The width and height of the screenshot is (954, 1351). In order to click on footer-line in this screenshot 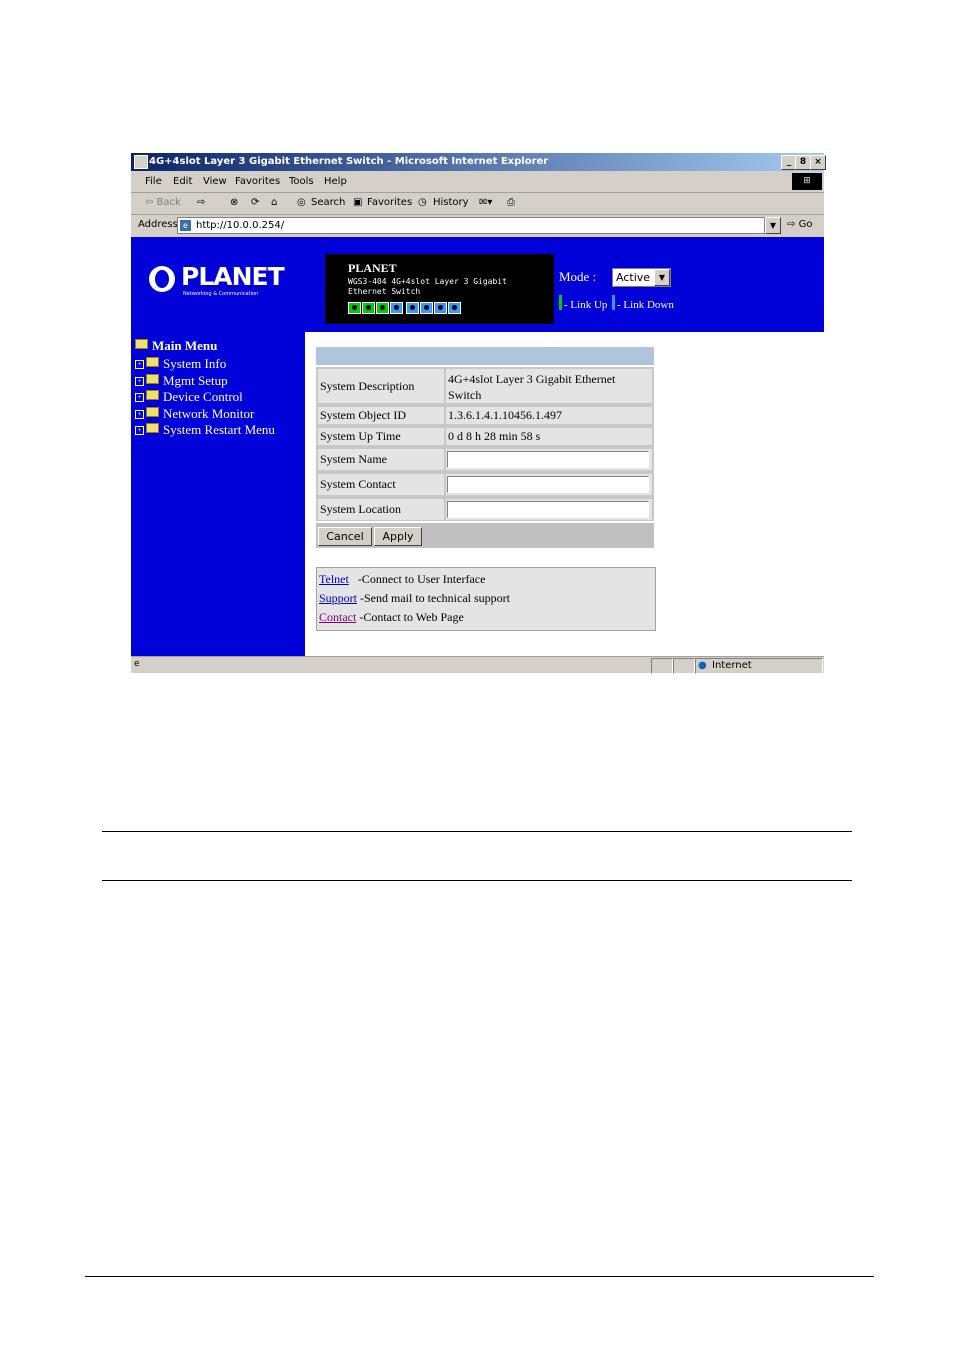, I will do `click(479, 1276)`.